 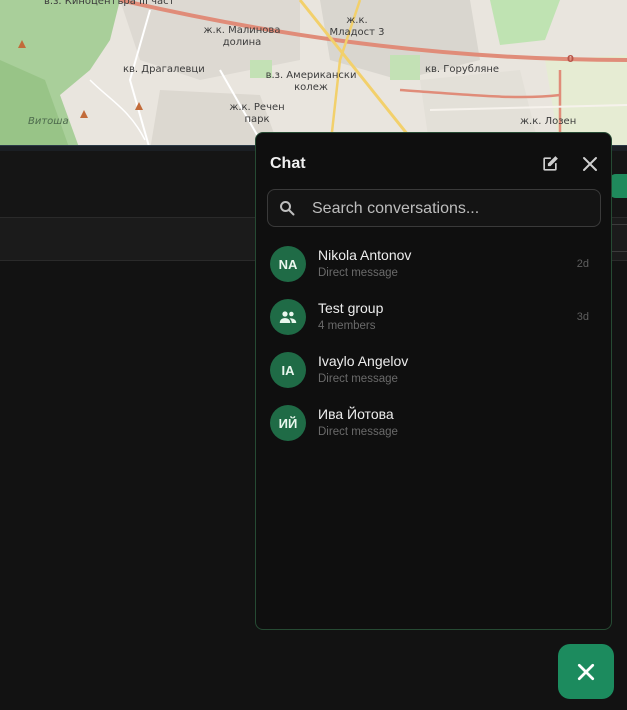 I want to click on avatar: IA, so click(x=288, y=370).